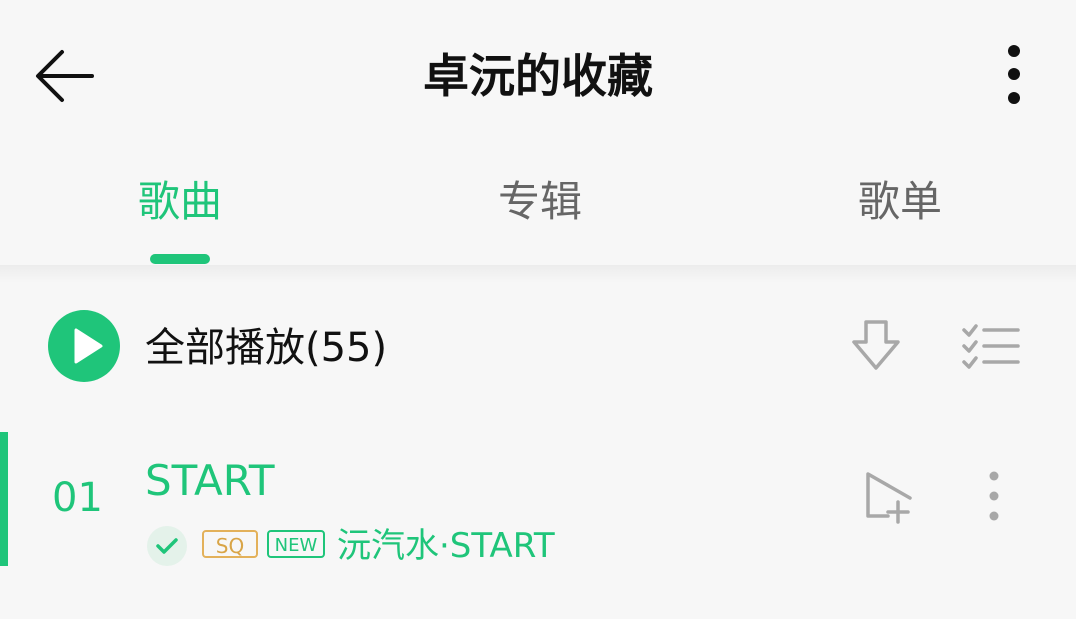 This screenshot has height=619, width=1076. What do you see at coordinates (210, 480) in the screenshot?
I see `song-title: START` at bounding box center [210, 480].